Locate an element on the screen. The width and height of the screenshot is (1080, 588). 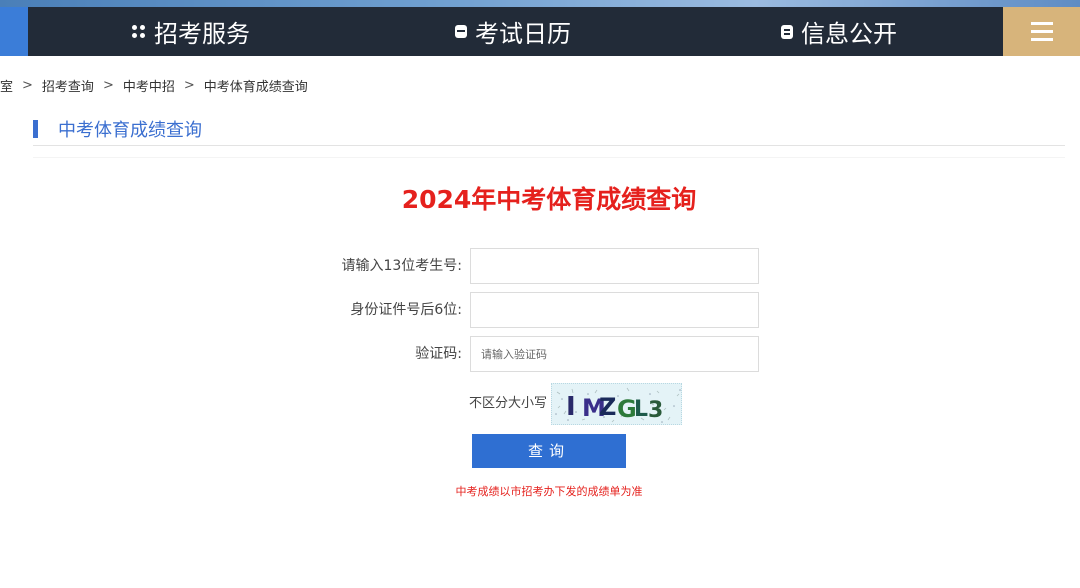
grid-dots-icon is located at coordinates (139, 31).